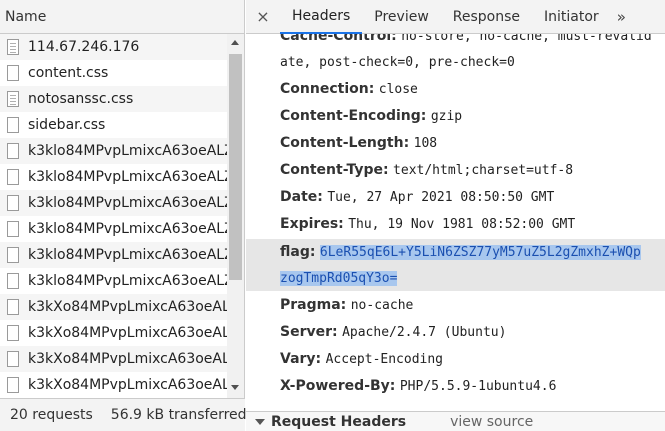 The image size is (665, 431). What do you see at coordinates (13, 47) in the screenshot?
I see `document-icon` at bounding box center [13, 47].